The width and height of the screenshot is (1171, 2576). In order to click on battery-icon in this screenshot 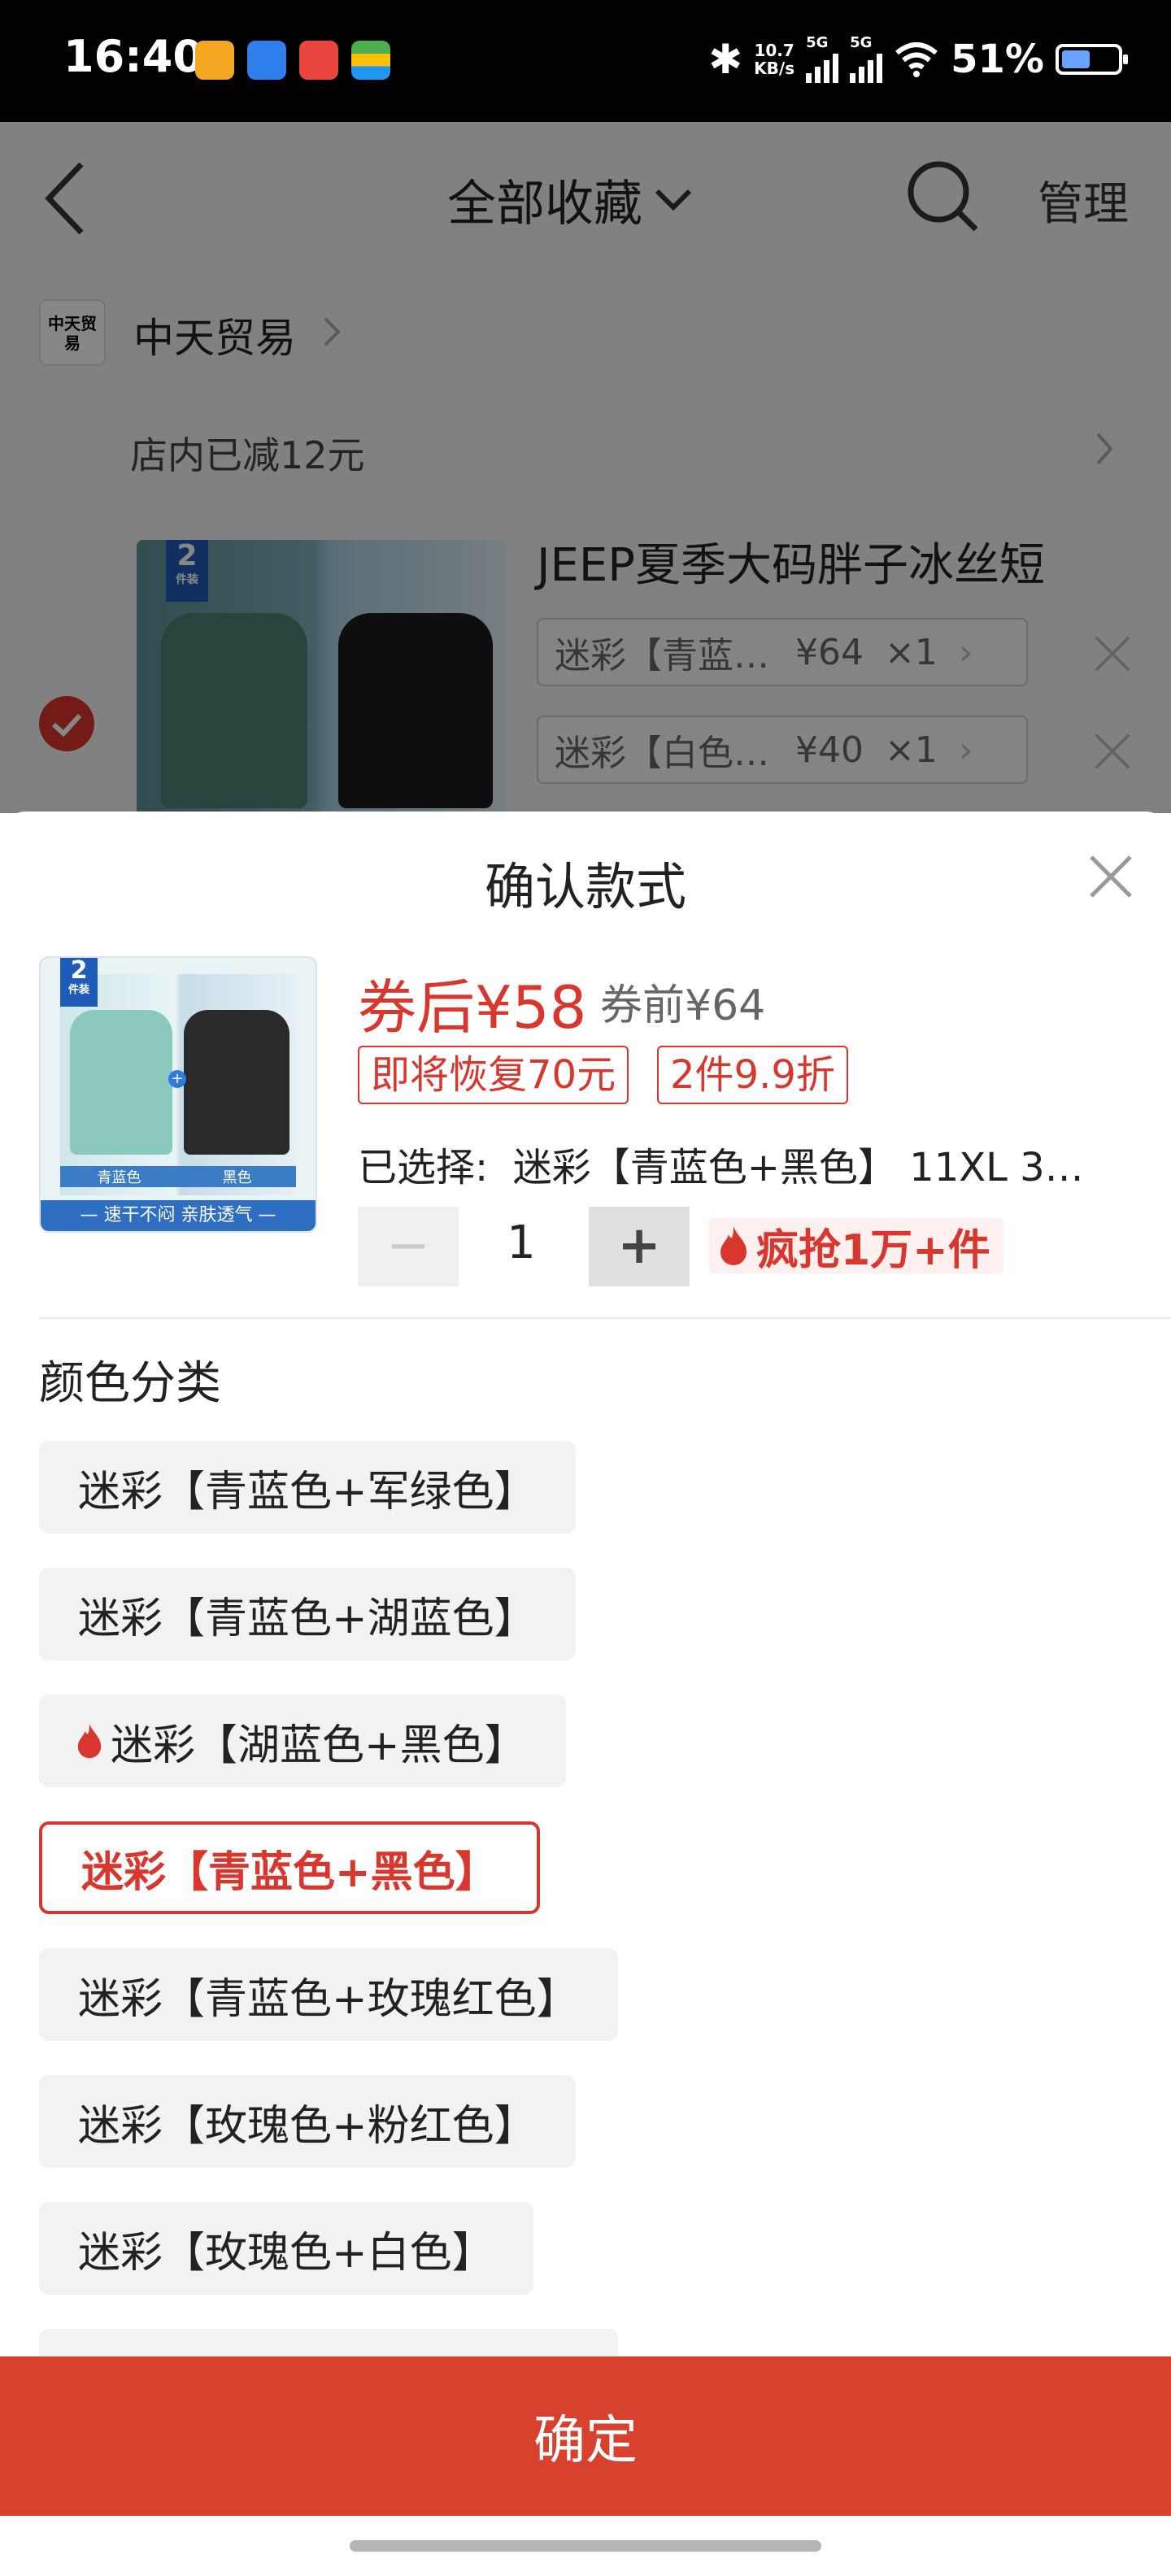, I will do `click(1092, 60)`.